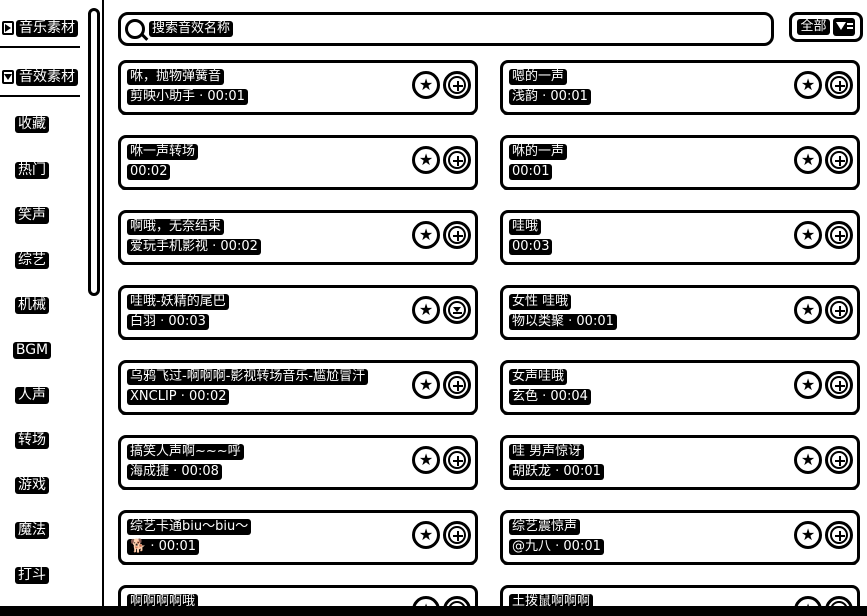 This screenshot has width=867, height=616. Describe the element at coordinates (680, 162) in the screenshot. I see `sound-card: 咻的一声 00:01 ★` at that location.